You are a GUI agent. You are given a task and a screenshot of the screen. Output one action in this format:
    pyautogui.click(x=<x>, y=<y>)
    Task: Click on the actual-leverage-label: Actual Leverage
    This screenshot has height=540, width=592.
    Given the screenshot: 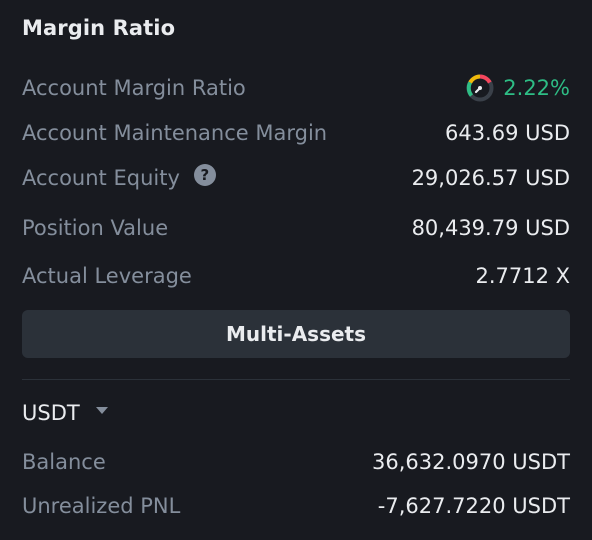 What is the action you would take?
    pyautogui.click(x=107, y=276)
    